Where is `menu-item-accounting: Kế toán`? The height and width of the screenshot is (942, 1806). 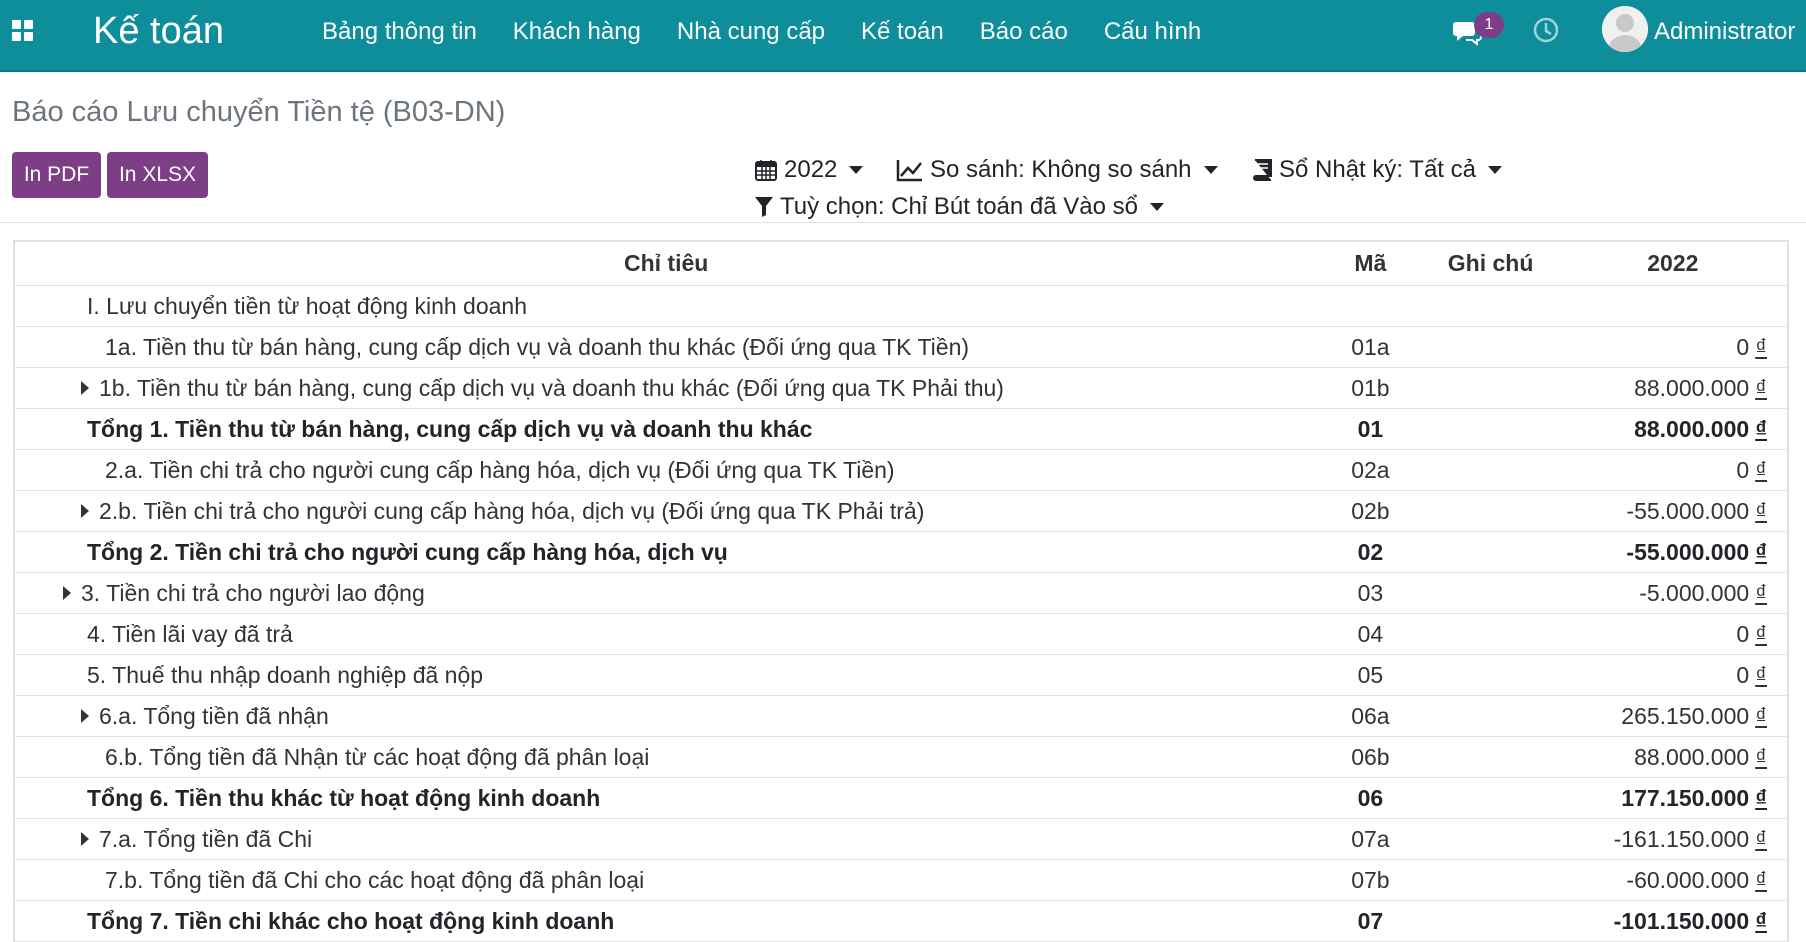
menu-item-accounting: Kế toán is located at coordinates (902, 32).